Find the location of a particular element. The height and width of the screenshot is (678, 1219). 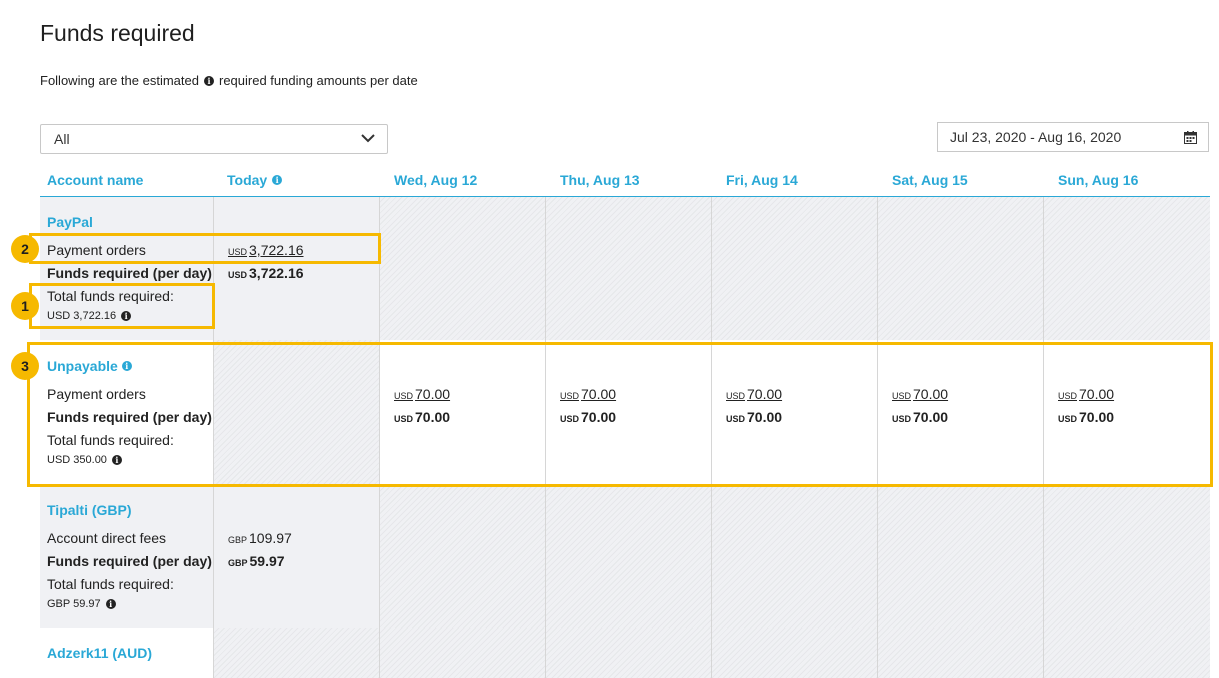

account-fees-amount: GBP 109.97 is located at coordinates (260, 538).